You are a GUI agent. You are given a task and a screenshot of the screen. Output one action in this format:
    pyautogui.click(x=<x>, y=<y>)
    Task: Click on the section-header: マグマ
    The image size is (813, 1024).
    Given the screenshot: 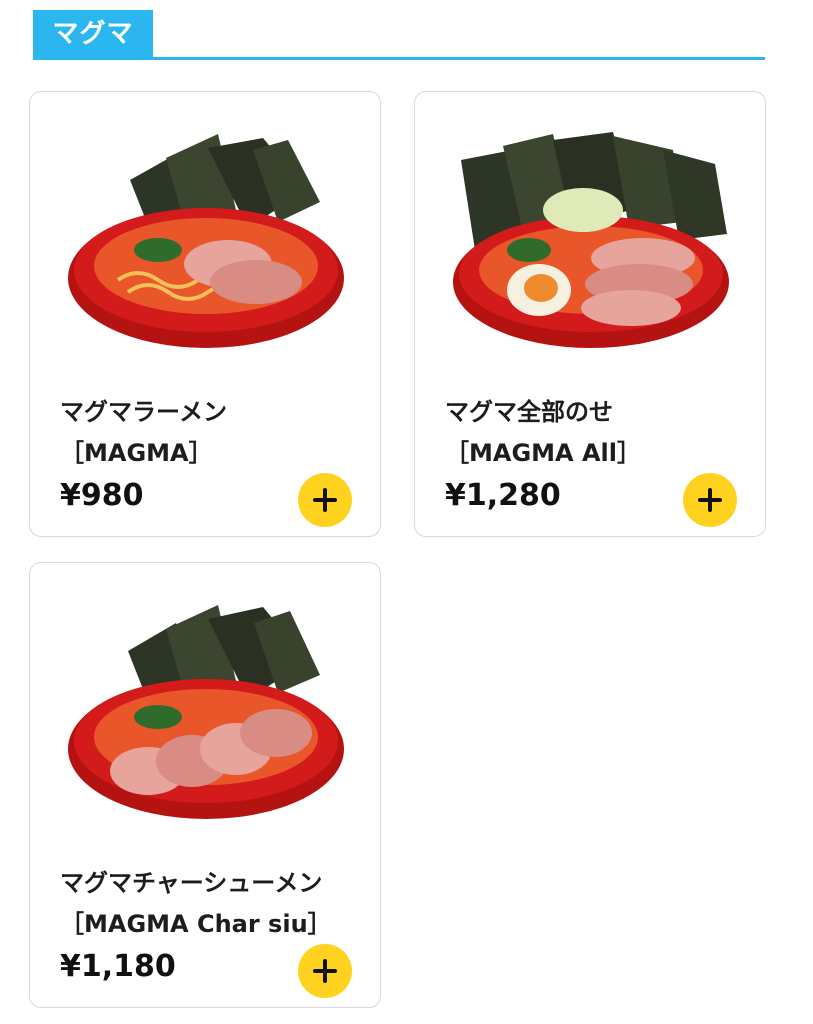 What is the action you would take?
    pyautogui.click(x=399, y=36)
    